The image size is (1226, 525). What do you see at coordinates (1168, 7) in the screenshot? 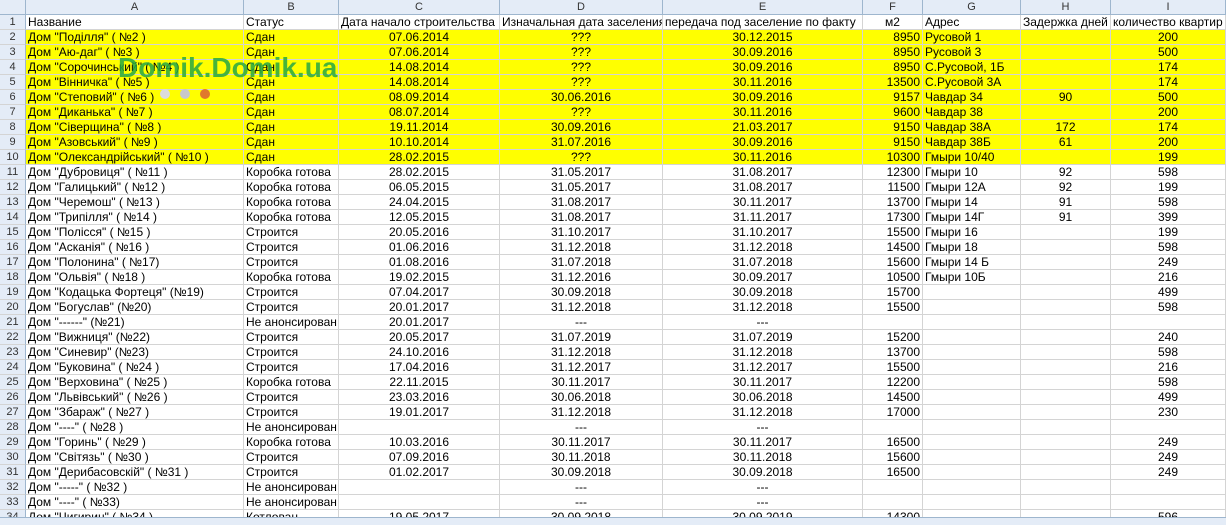
I see `column-header-i: I` at bounding box center [1168, 7].